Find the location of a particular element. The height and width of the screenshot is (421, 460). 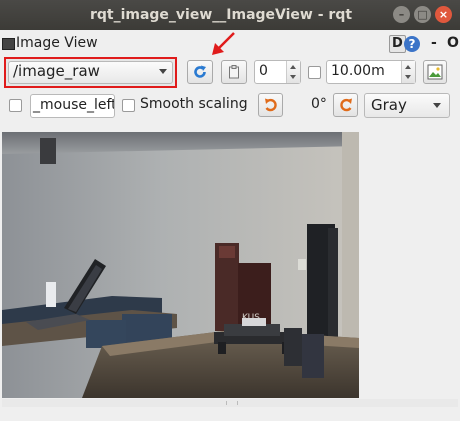

rotate-ccw-icon is located at coordinates (270, 105).